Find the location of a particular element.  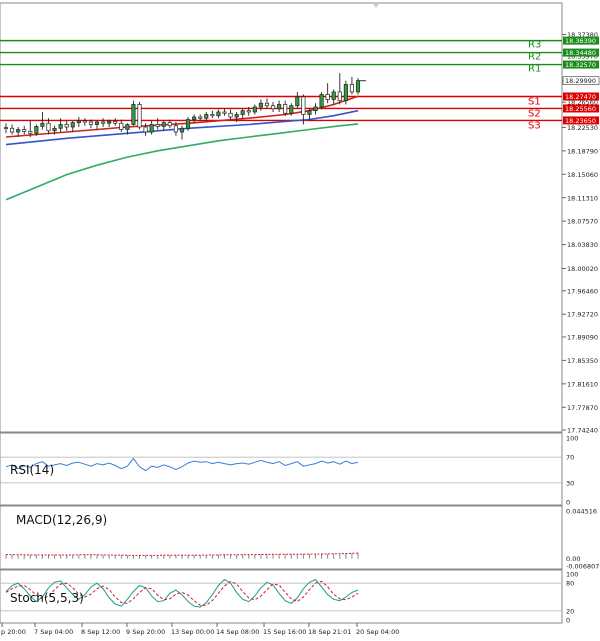

price-tick-label: 17.81610 is located at coordinates (582, 384).